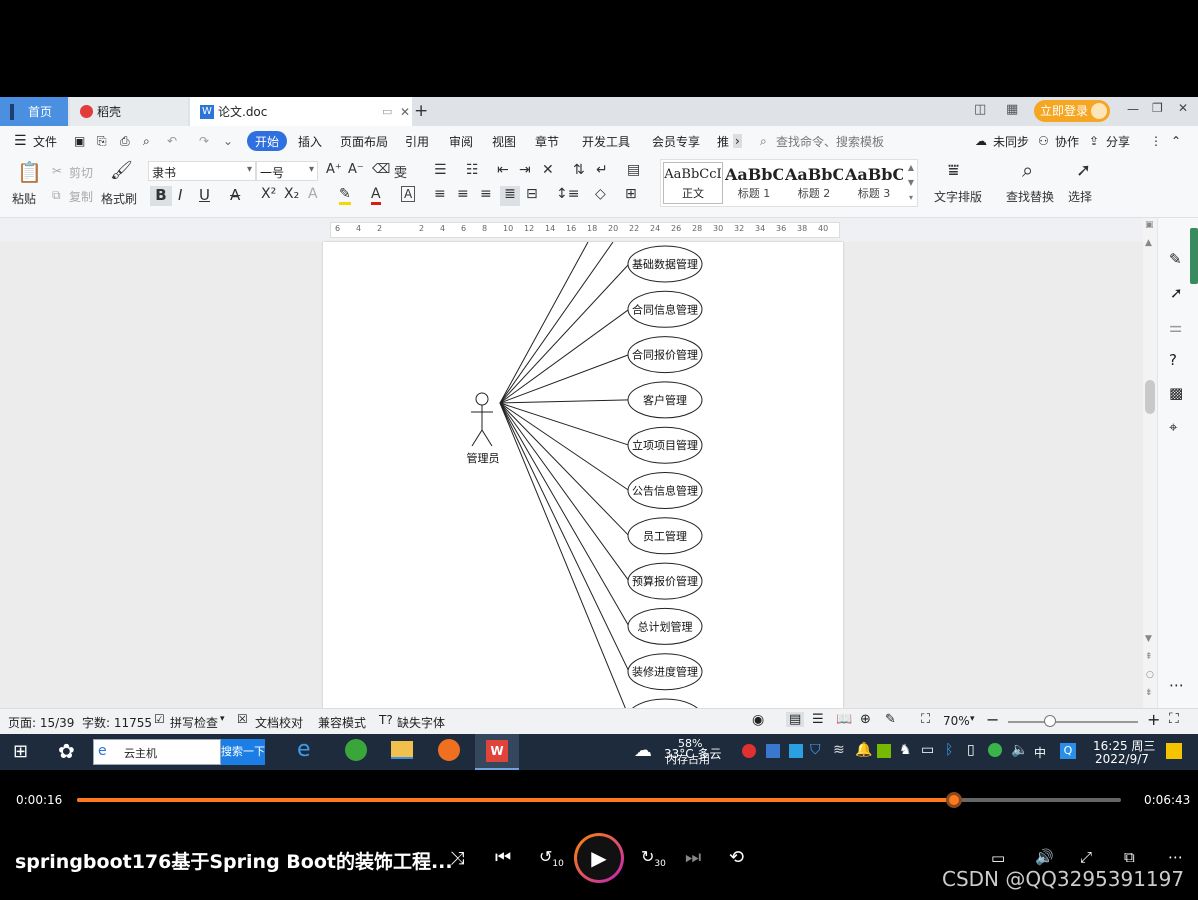  What do you see at coordinates (20, 141) in the screenshot?
I see `menu-icon: ☰` at bounding box center [20, 141].